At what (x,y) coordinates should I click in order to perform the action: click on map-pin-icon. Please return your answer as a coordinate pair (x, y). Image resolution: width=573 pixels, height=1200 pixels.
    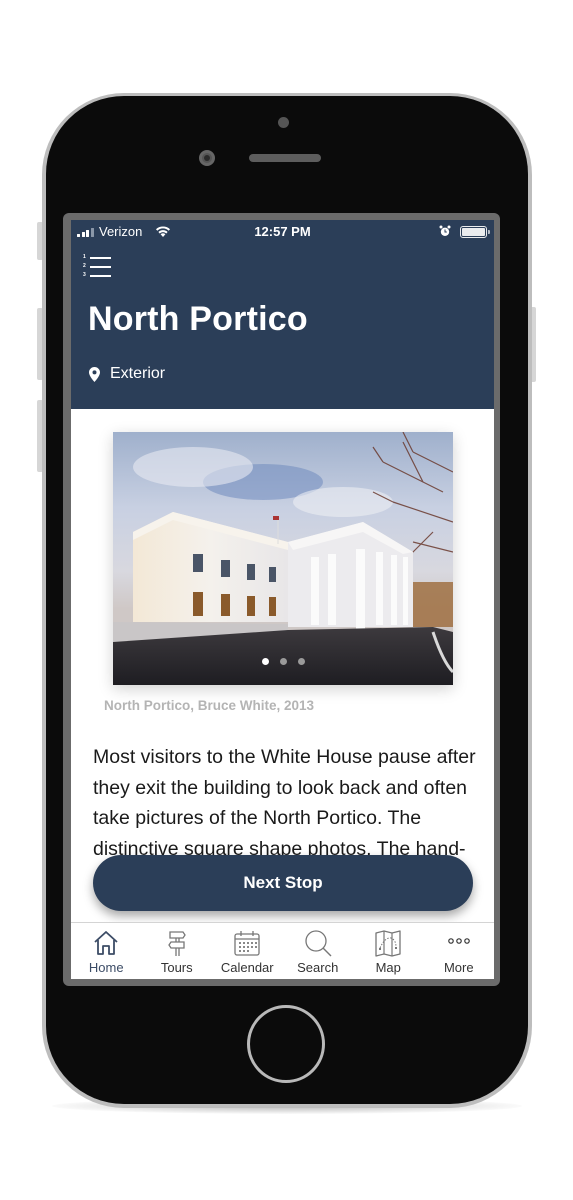
    Looking at the image, I should click on (94, 374).